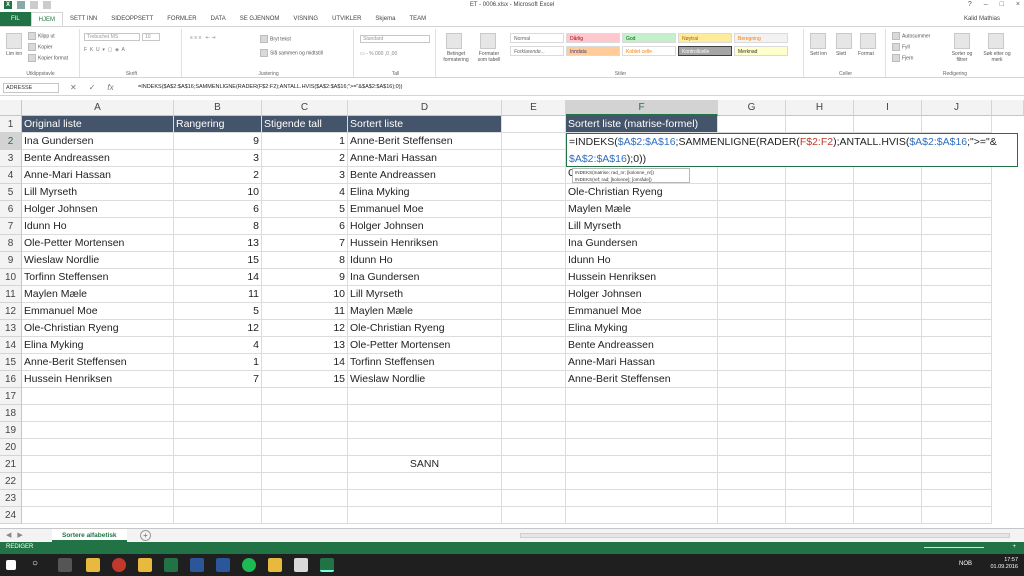 Image resolution: width=1024 pixels, height=576 pixels. Describe the element at coordinates (98, 294) in the screenshot. I see `cell-original-name: Maylen Mæle` at that location.